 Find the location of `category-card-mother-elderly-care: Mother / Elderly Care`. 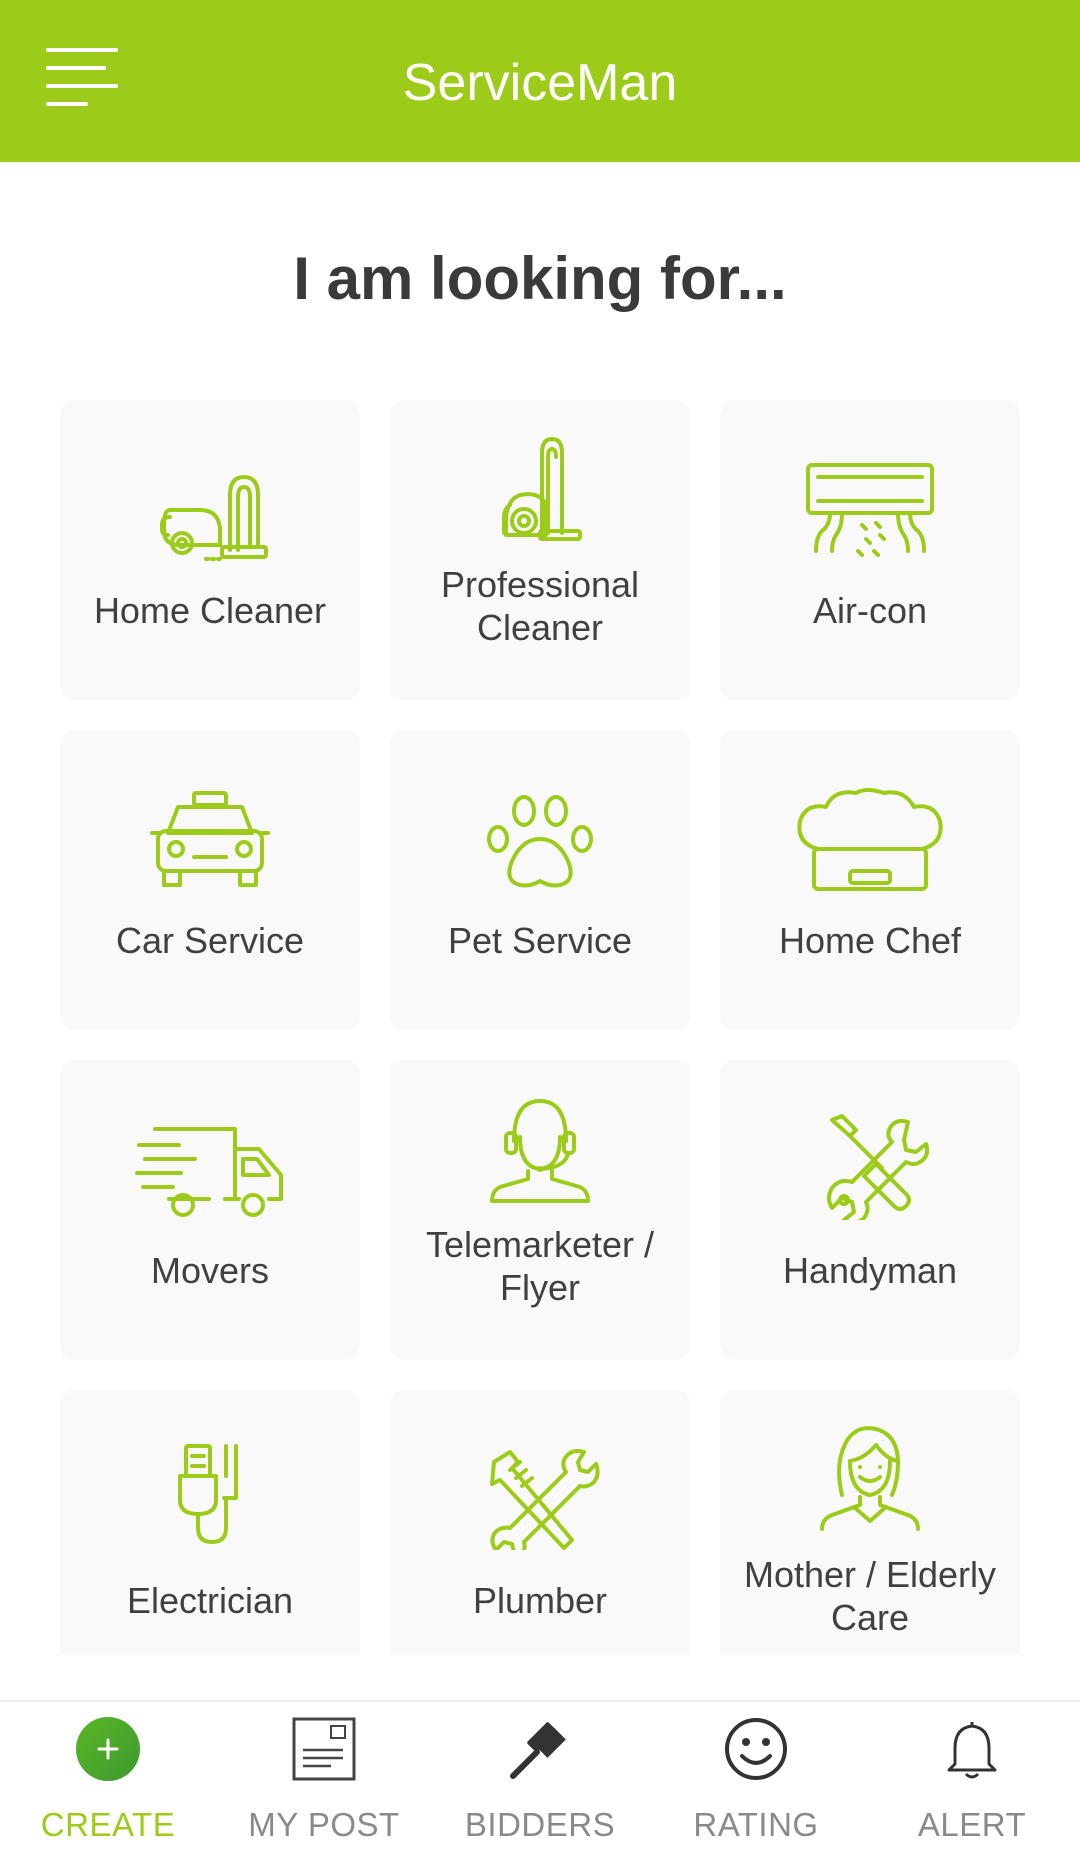

category-card-mother-elderly-care: Mother / Elderly Care is located at coordinates (870, 1522).